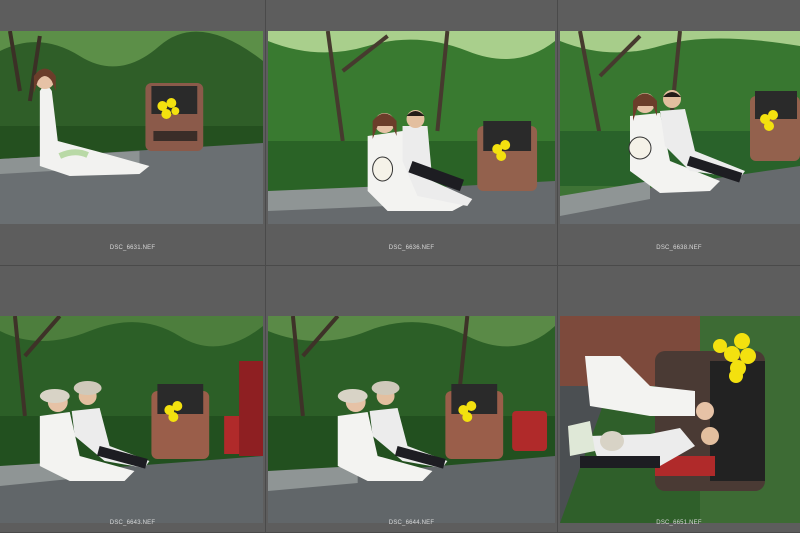 The width and height of the screenshot is (800, 533). What do you see at coordinates (679, 248) in the screenshot?
I see `thumbnail-filename: DSC_6638.NEF` at bounding box center [679, 248].